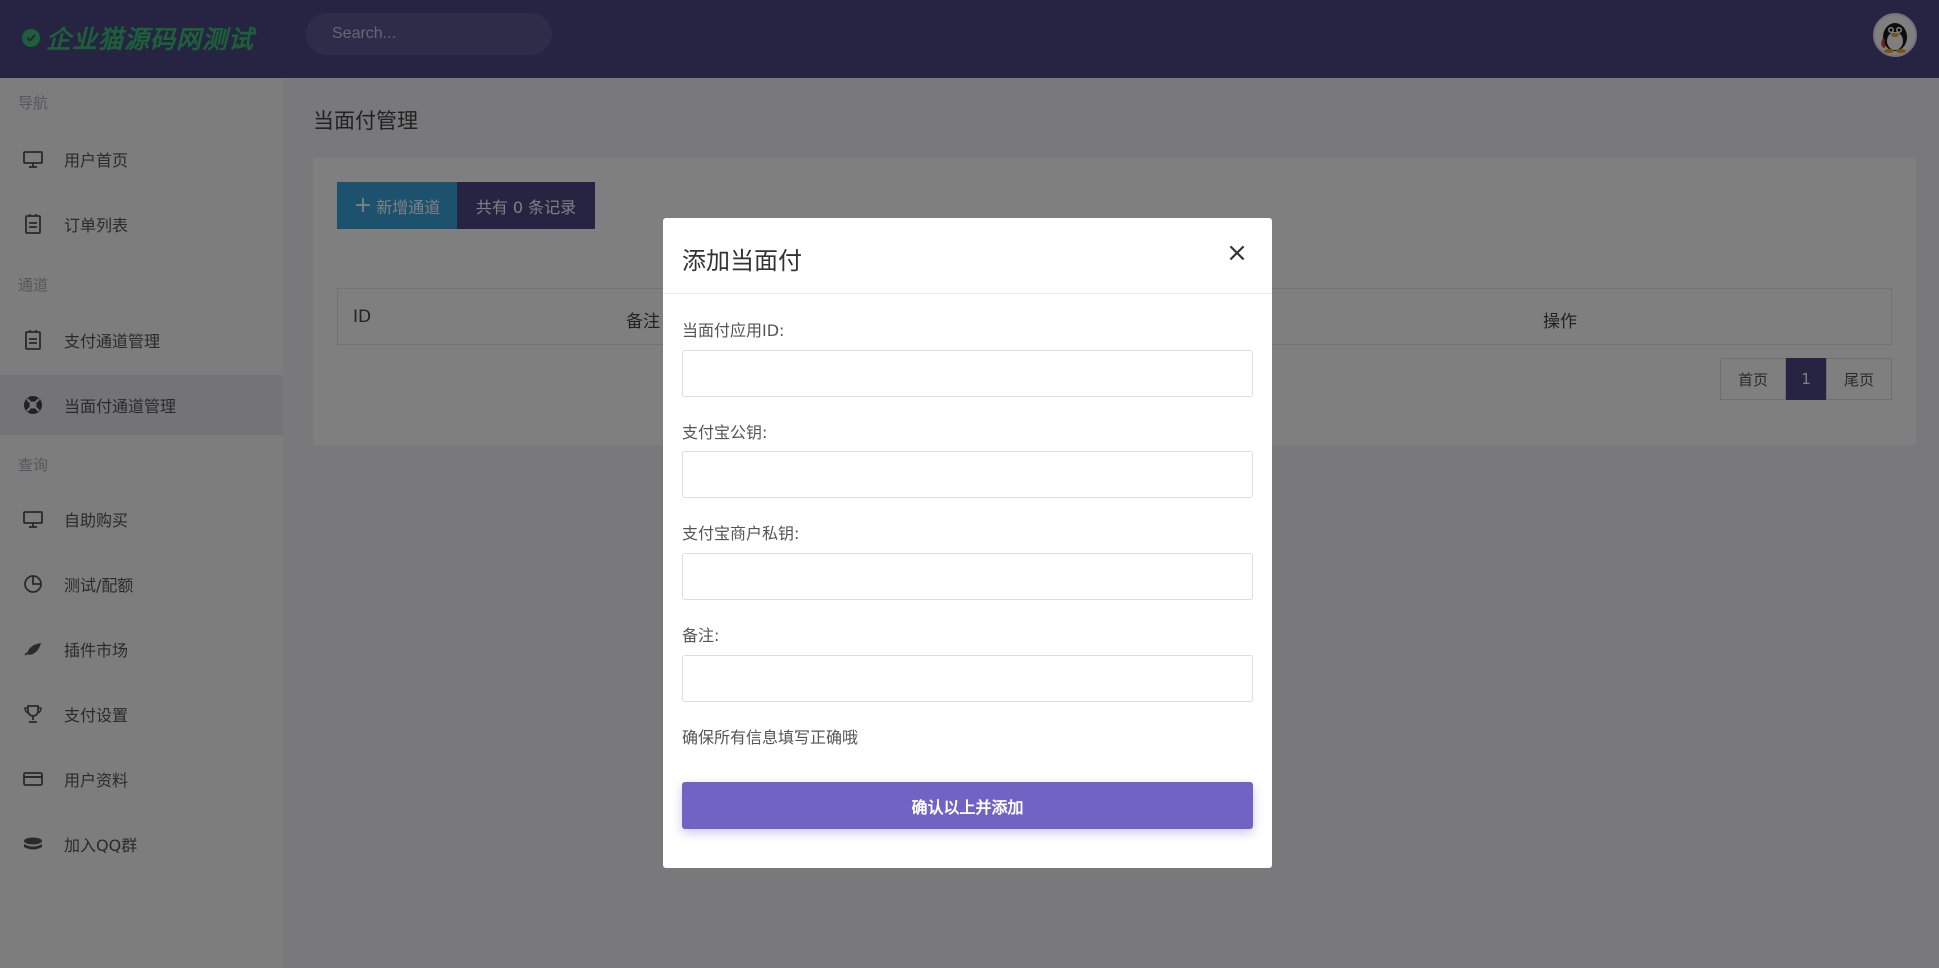 This screenshot has width=1939, height=968. Describe the element at coordinates (967, 678) in the screenshot. I see `remark-input` at that location.